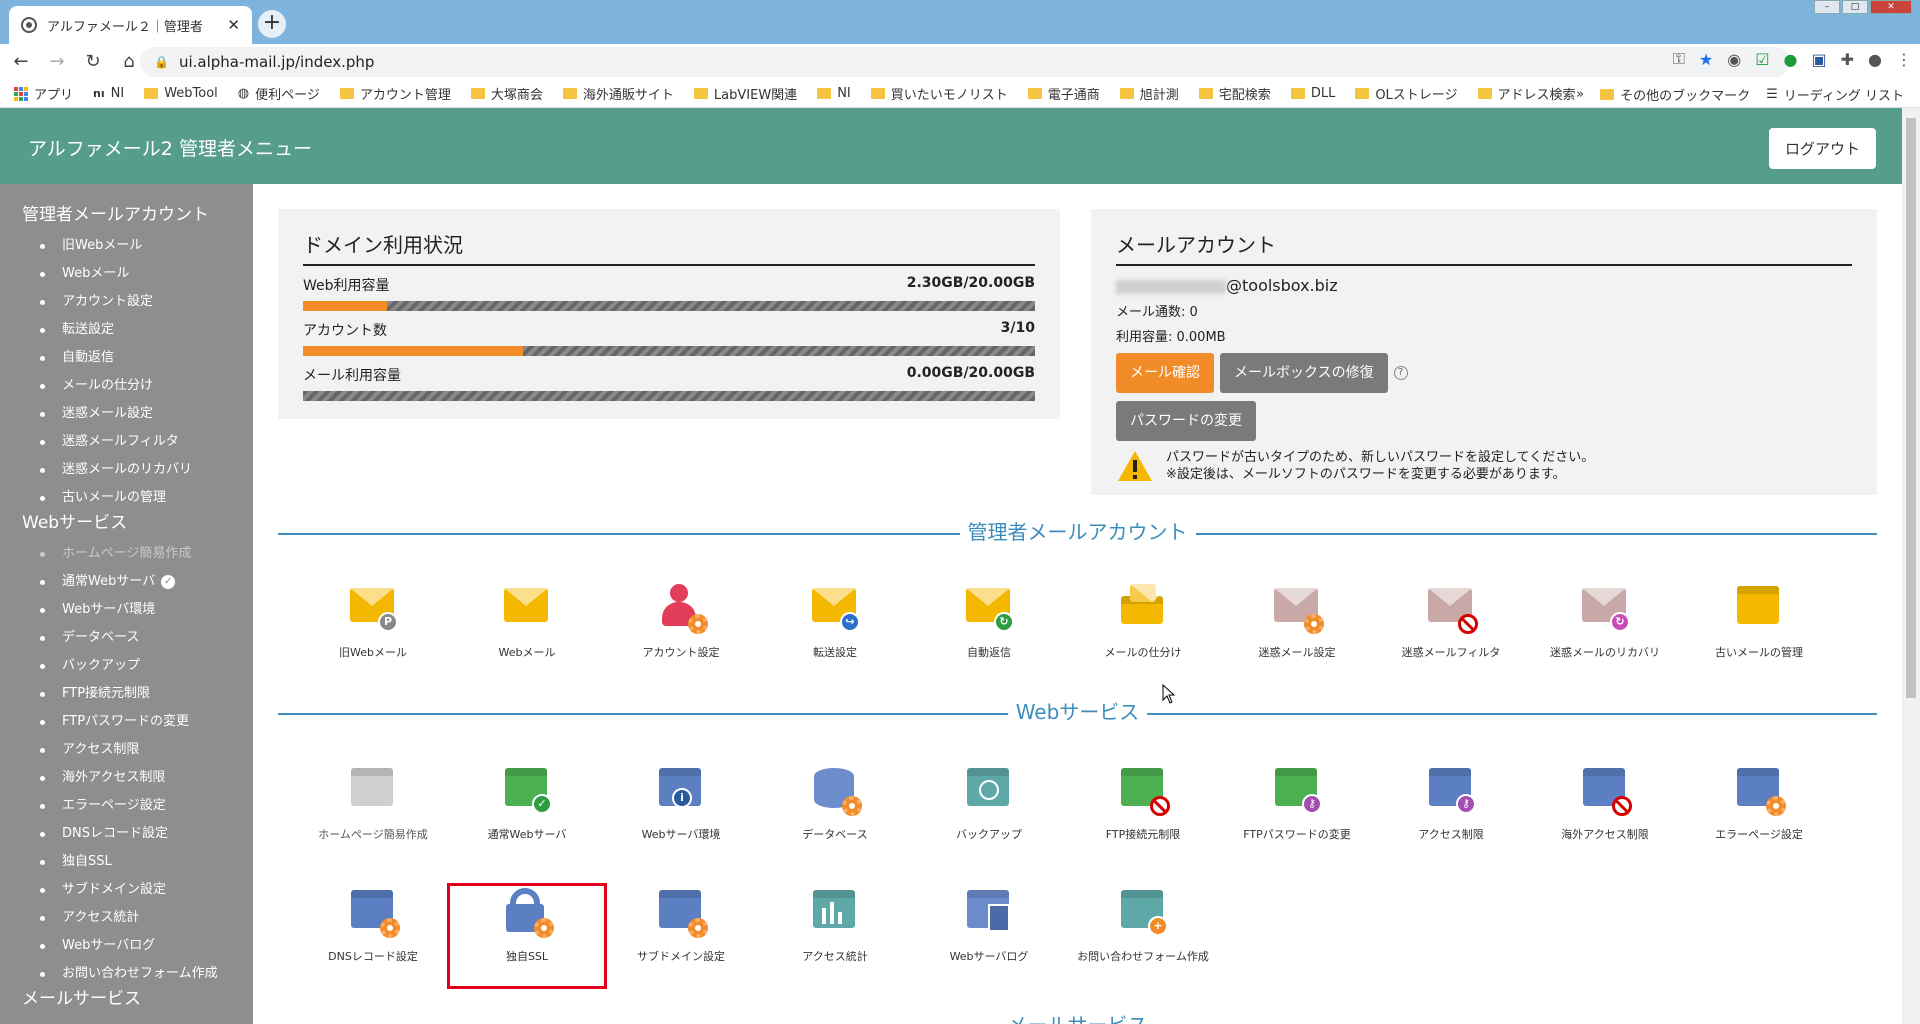 This screenshot has height=1024, width=1920. What do you see at coordinates (126, 918) in the screenshot?
I see `sidebar-item-access-stats: アクセス統計` at bounding box center [126, 918].